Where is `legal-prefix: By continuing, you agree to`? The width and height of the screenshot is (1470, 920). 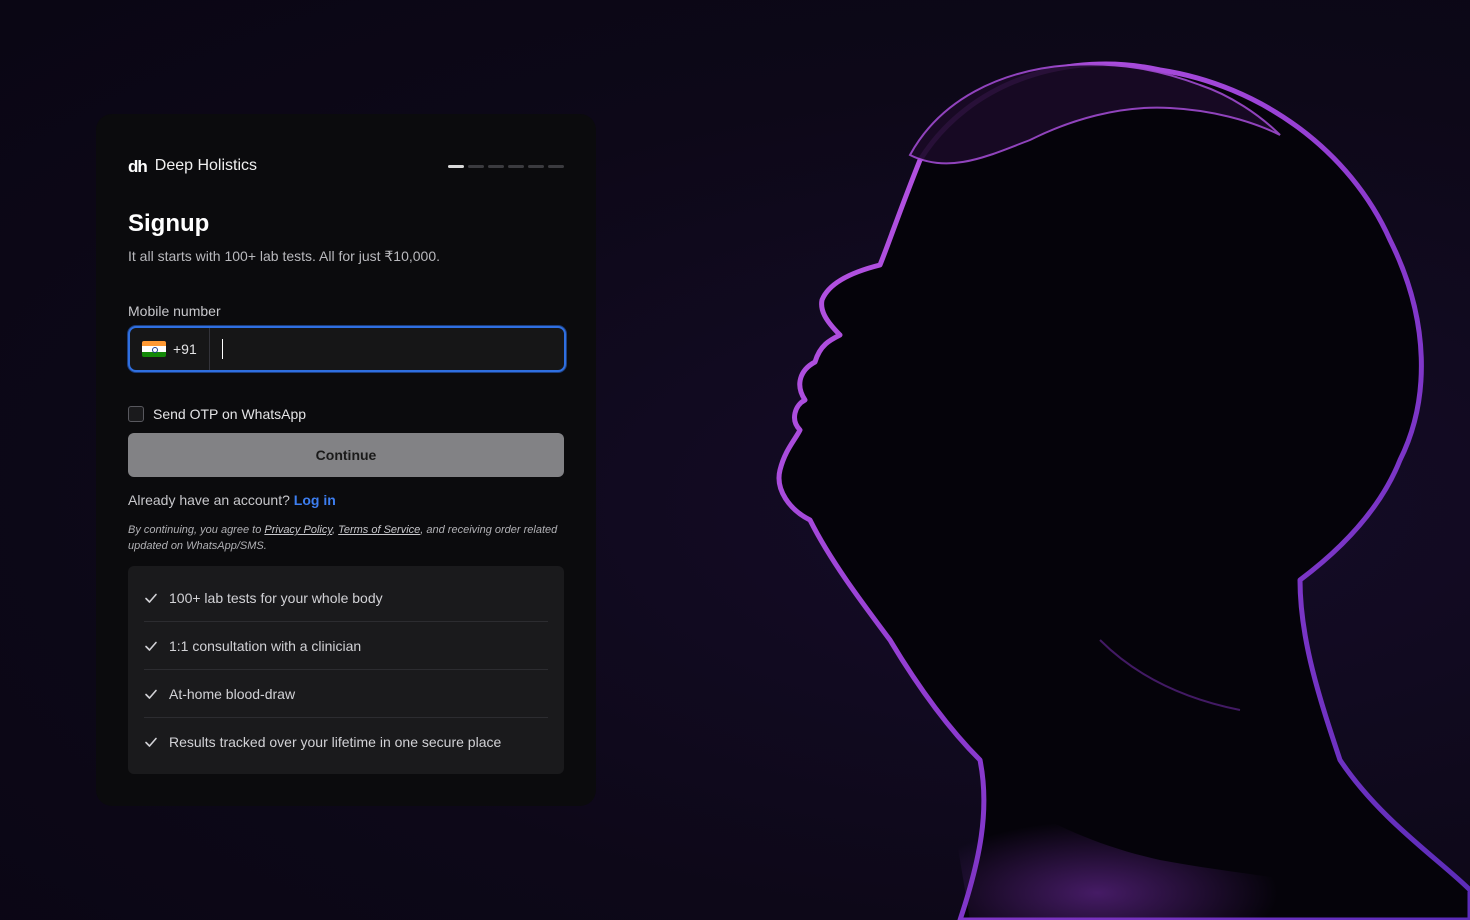
legal-prefix: By continuing, you agree to is located at coordinates (195, 530).